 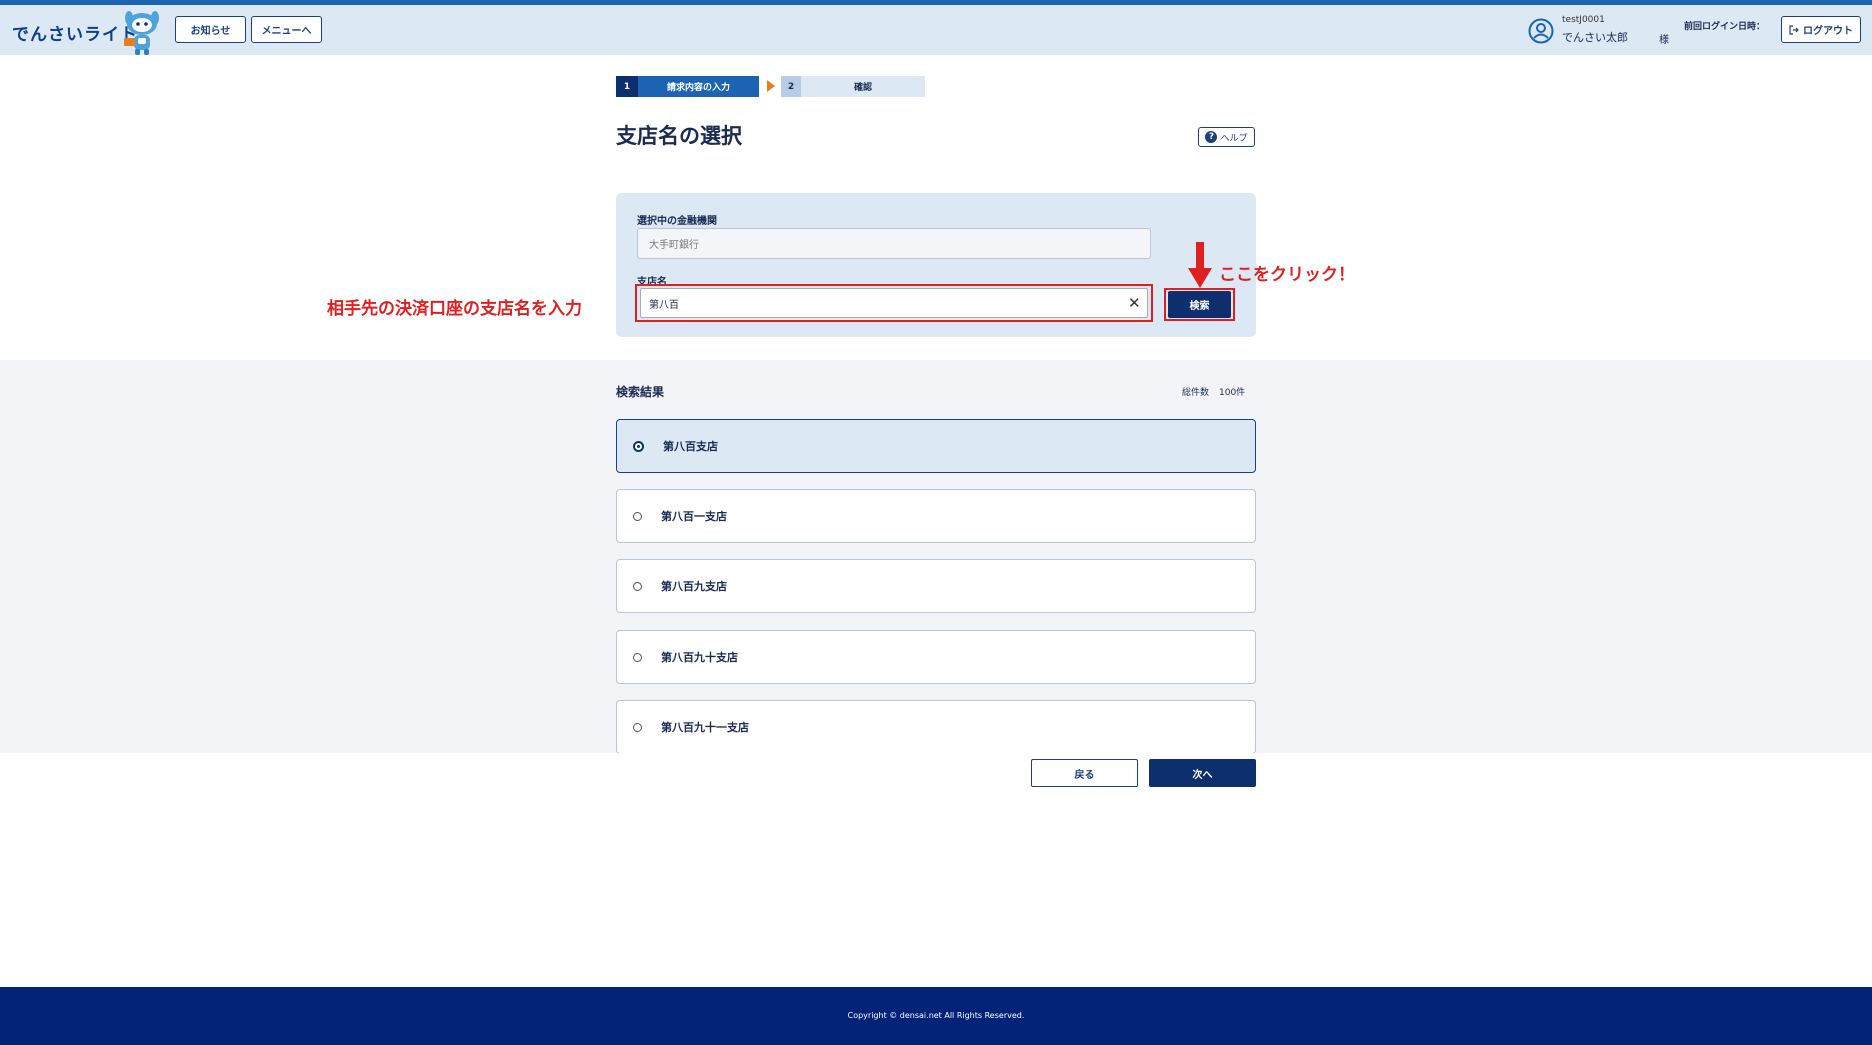 What do you see at coordinates (1196, 393) in the screenshot?
I see `total-count-label: 総件数` at bounding box center [1196, 393].